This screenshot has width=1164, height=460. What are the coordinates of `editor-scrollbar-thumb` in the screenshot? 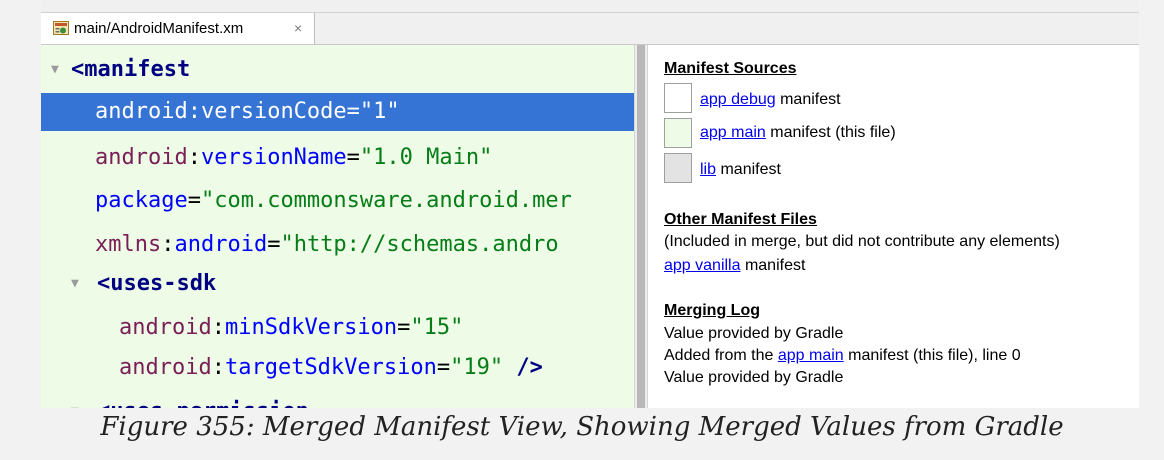 It's located at (641, 226).